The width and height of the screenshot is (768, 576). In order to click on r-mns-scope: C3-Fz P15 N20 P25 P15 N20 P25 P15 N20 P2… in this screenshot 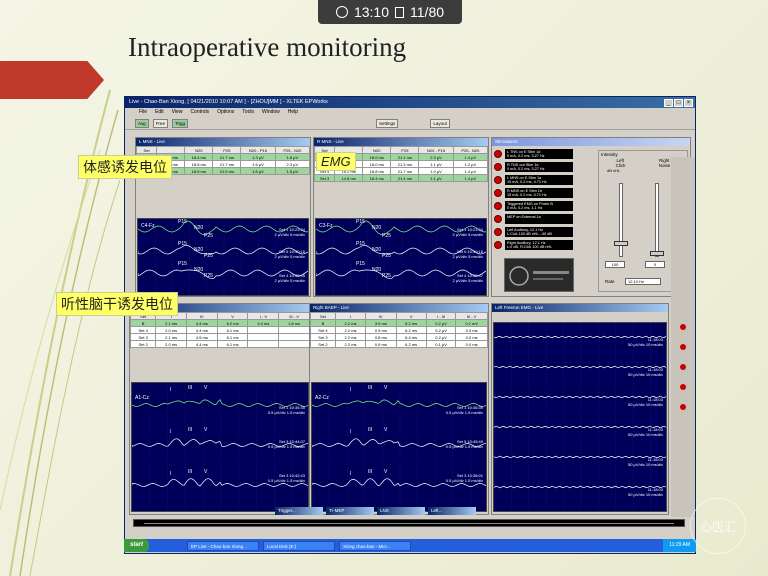, I will do `click(401, 257)`.